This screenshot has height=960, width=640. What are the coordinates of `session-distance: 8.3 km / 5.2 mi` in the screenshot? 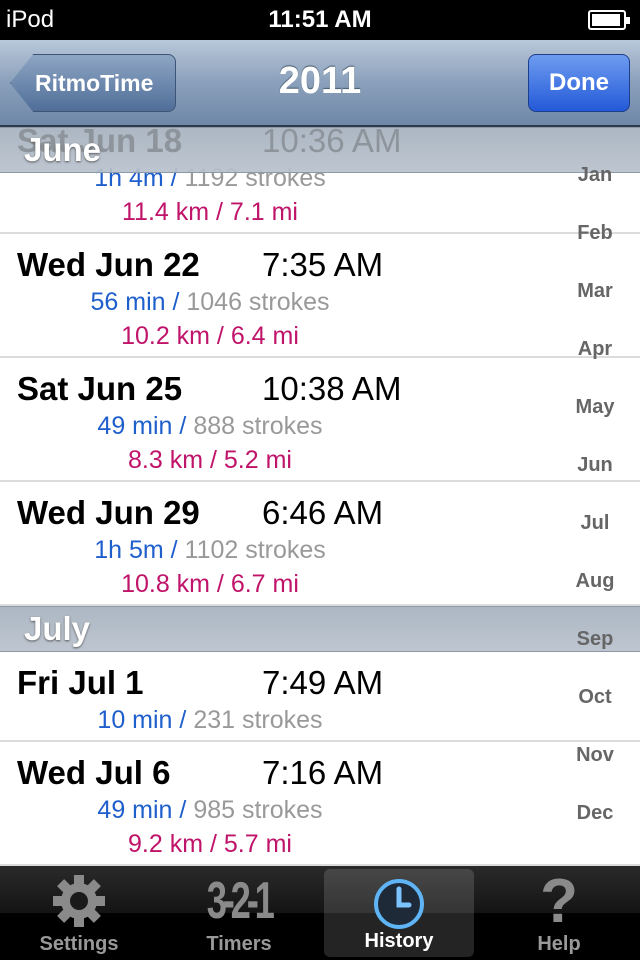 It's located at (210, 460).